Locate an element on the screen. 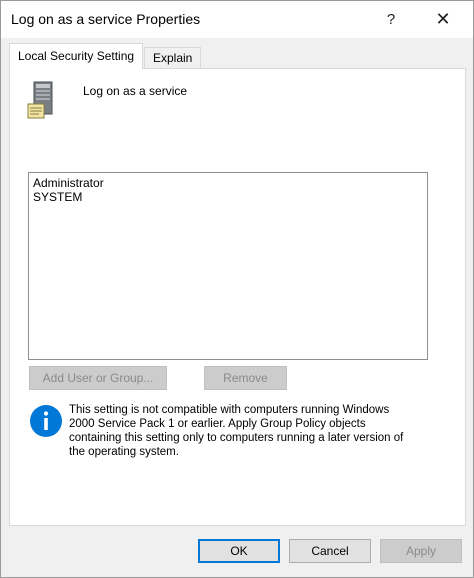 The height and width of the screenshot is (578, 474). ok-button: OK is located at coordinates (239, 551).